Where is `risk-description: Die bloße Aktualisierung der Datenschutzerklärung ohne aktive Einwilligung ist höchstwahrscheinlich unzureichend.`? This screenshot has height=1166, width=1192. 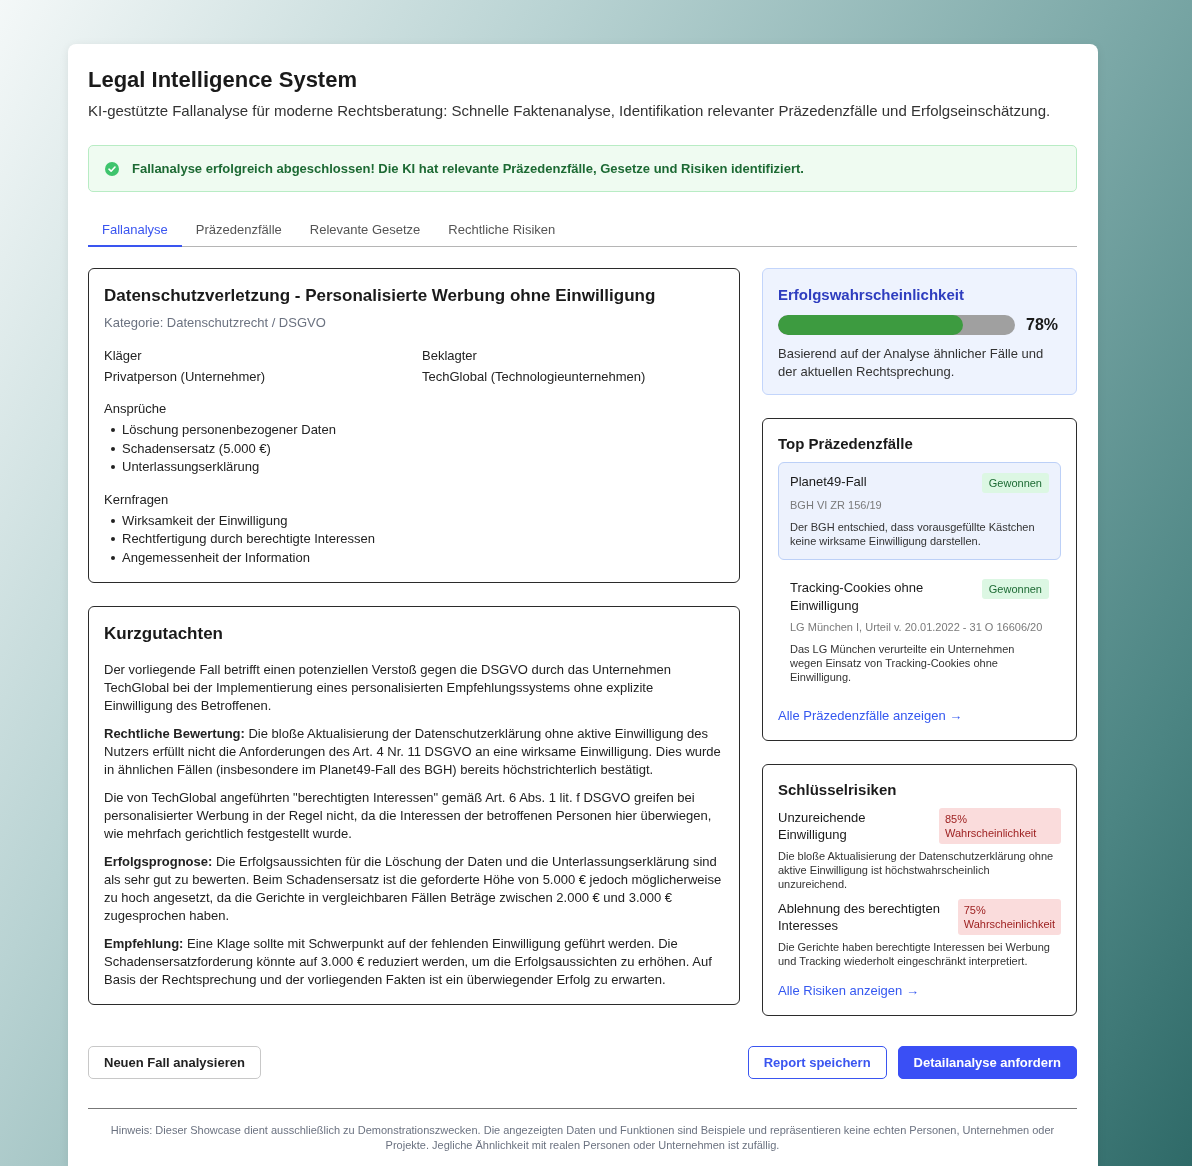 risk-description: Die bloße Aktualisierung der Datenschutzerklärung ohne aktive Einwilligung ist höchstwahrscheinlich unzureichend. is located at coordinates (916, 870).